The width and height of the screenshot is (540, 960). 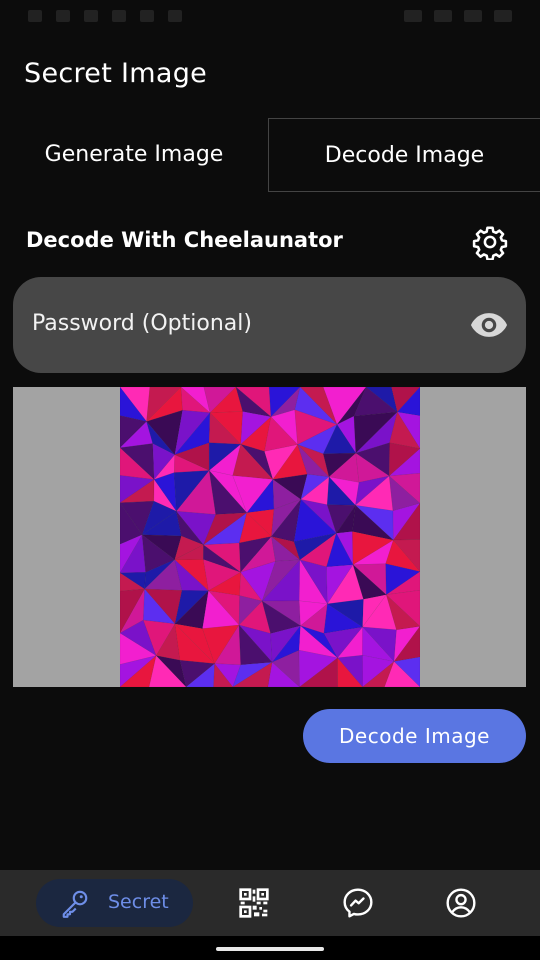 I want to click on messenger-icon, so click(x=358, y=903).